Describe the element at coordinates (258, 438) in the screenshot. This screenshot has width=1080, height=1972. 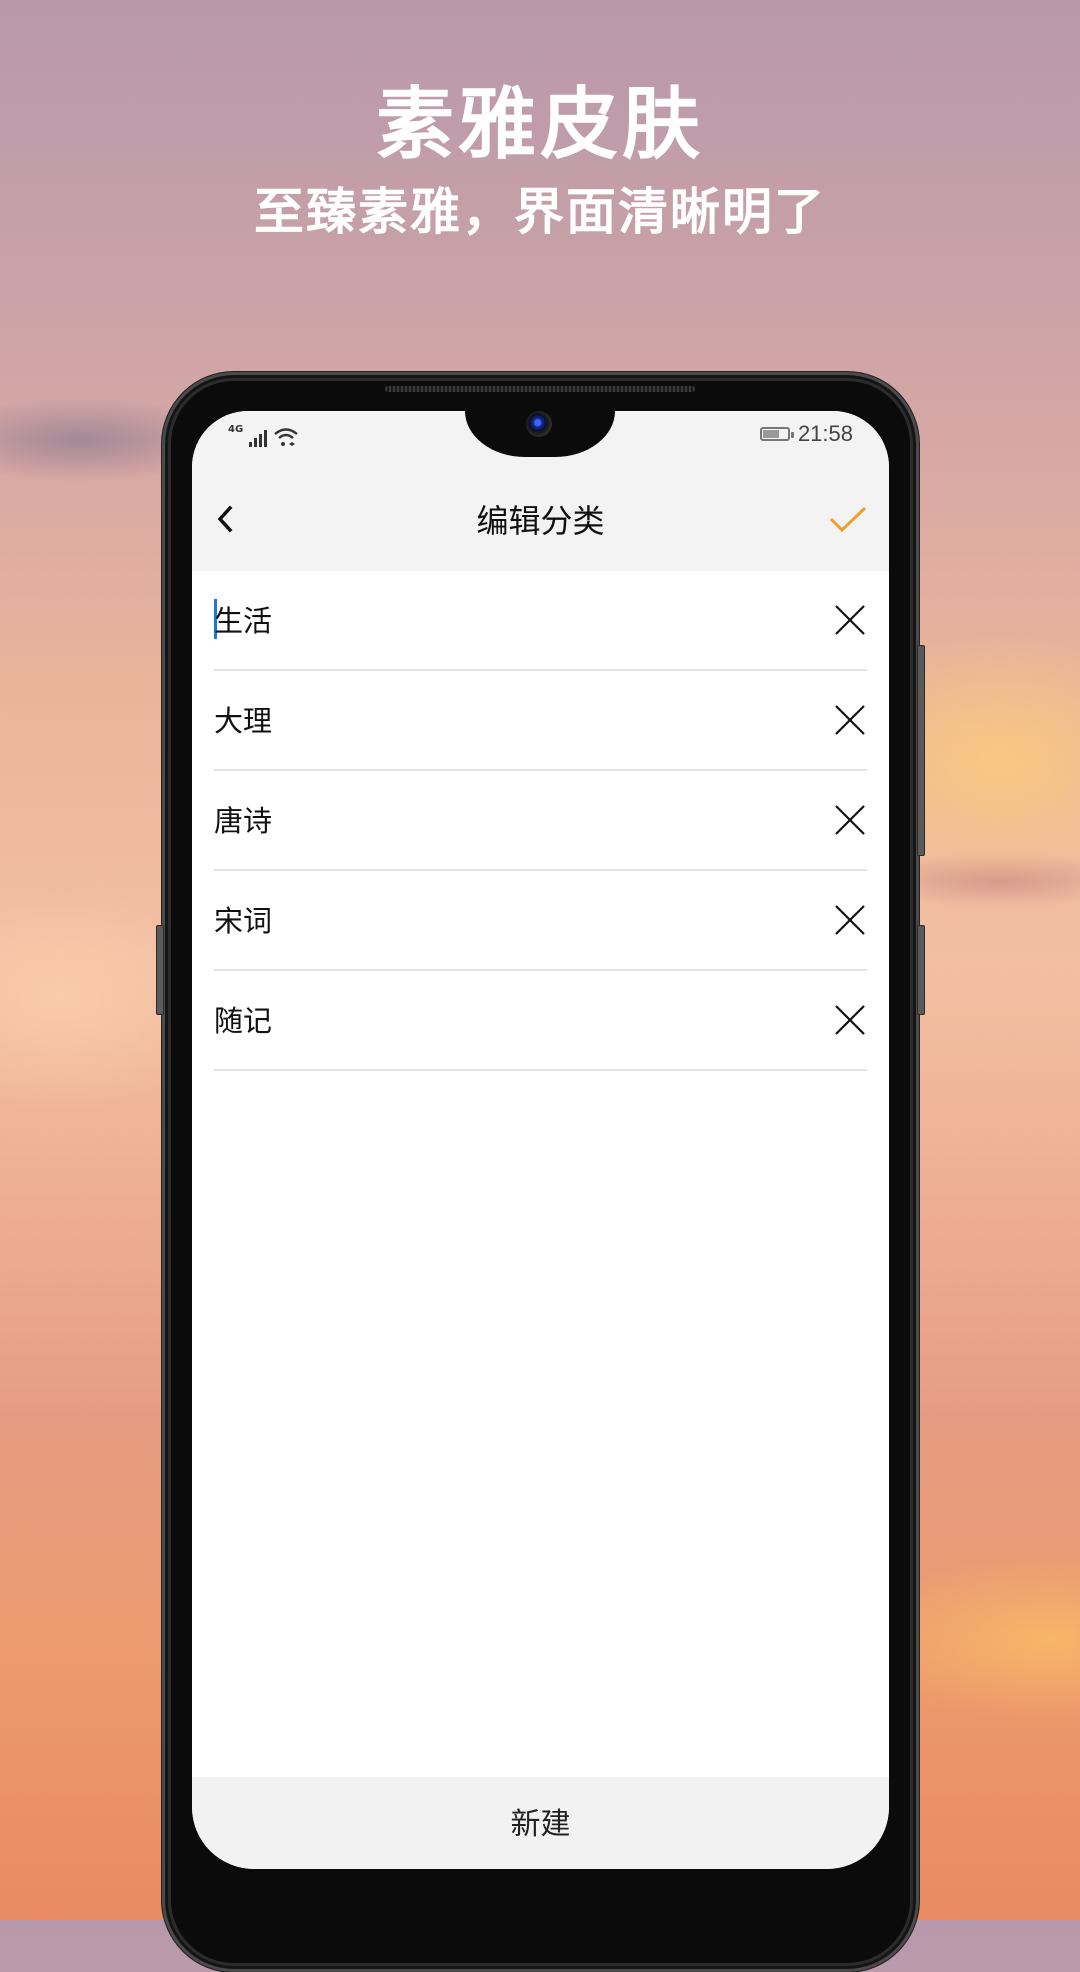
I see `signal-bars-icon` at that location.